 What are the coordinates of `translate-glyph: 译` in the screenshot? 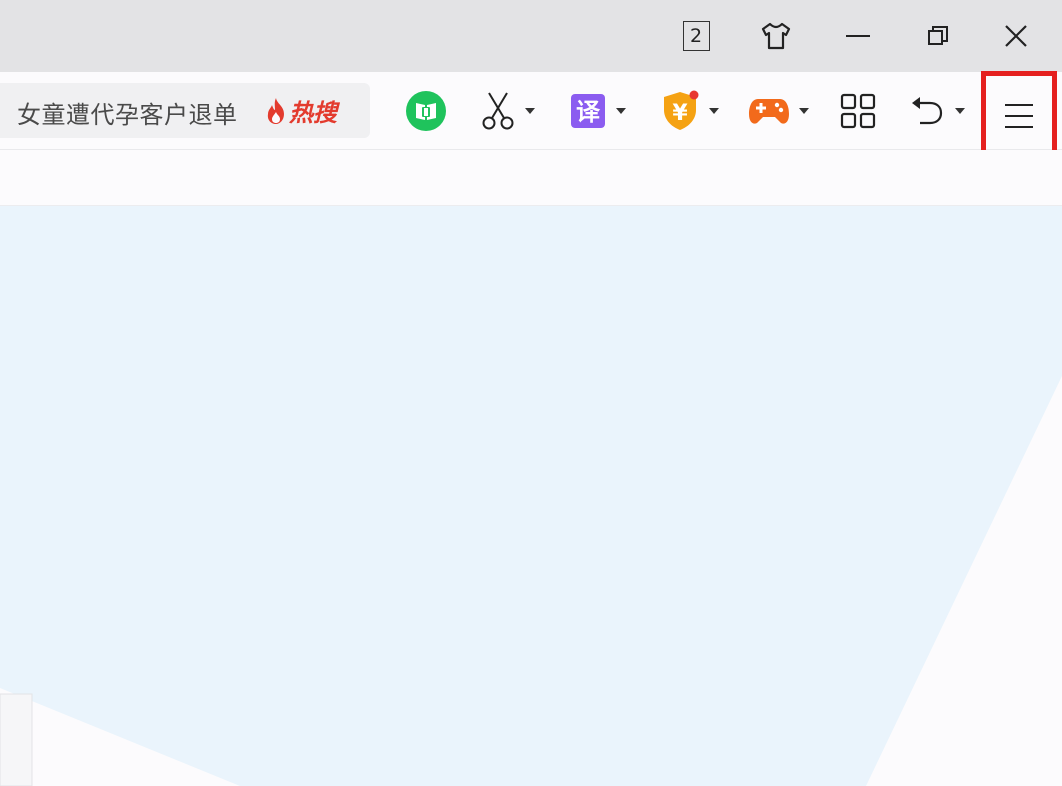 It's located at (588, 112).